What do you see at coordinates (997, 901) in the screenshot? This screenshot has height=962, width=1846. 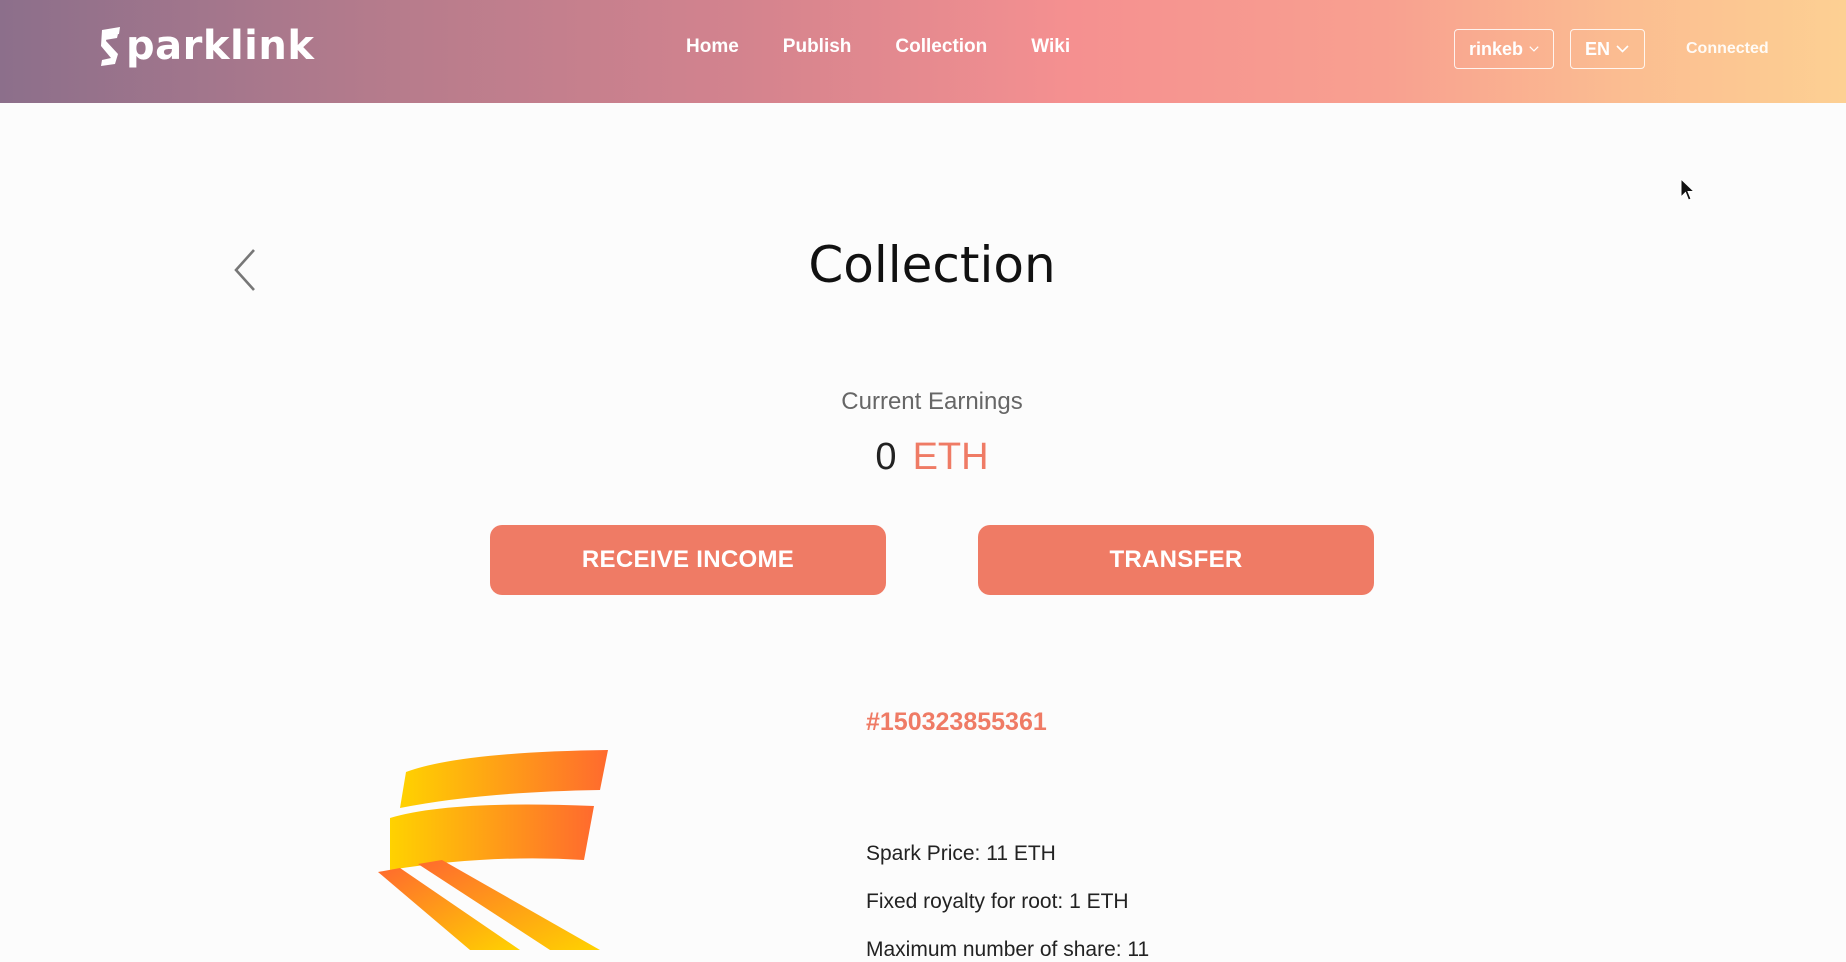 I see `fixed-royalty: Fixed royalty for root: 1 ETH` at bounding box center [997, 901].